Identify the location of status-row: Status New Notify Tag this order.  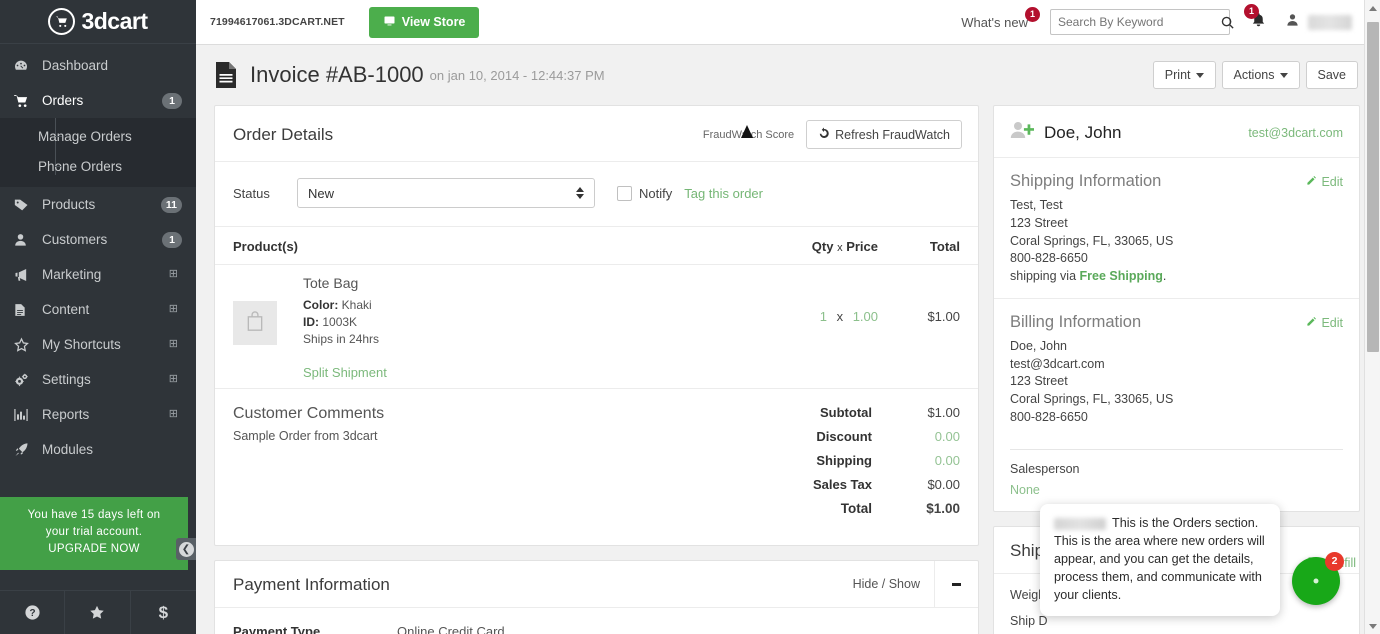
(596, 194).